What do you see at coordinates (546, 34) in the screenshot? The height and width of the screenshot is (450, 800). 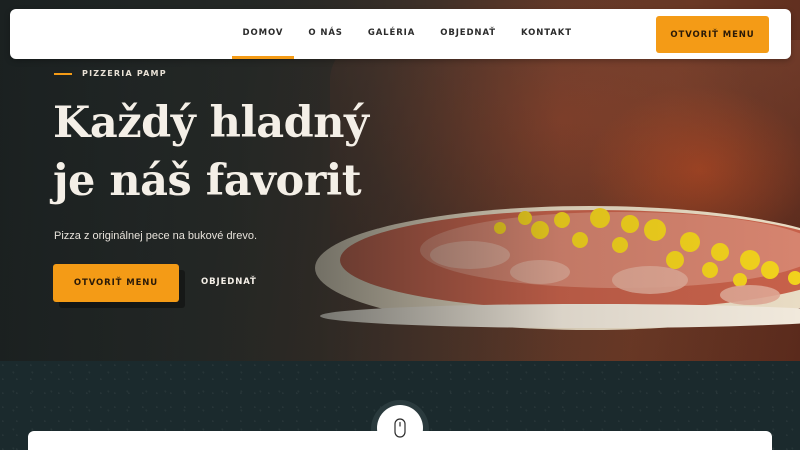 I see `nav-item-kontakt: KONTAKT` at bounding box center [546, 34].